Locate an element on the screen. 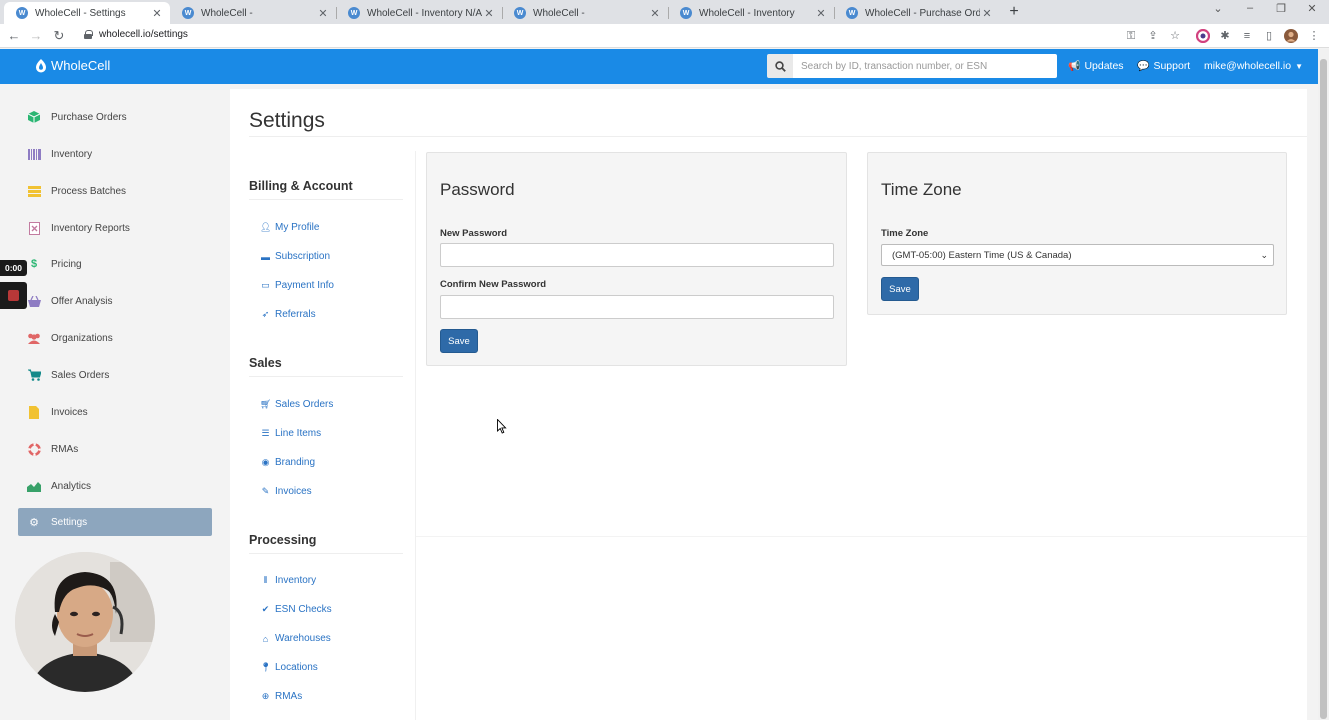 The height and width of the screenshot is (720, 1329). browser-tab: W WholeCell - Purchase Order #45 ✕ is located at coordinates (917, 13).